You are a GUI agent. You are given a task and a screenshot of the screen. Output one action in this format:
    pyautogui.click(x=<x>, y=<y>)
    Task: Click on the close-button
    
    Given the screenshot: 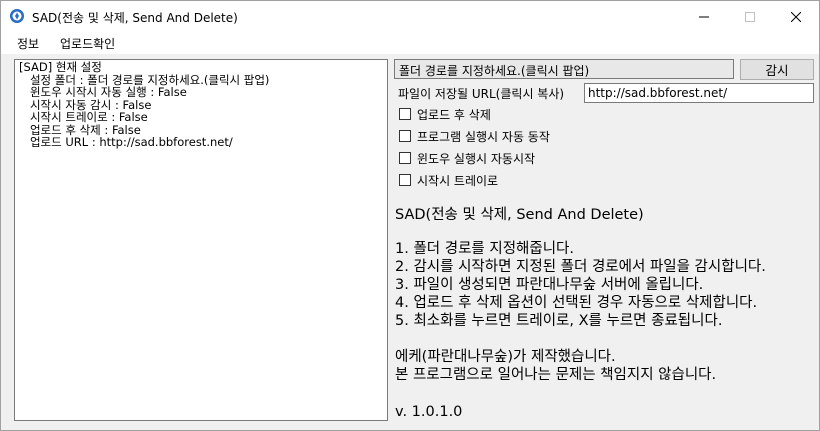 What is the action you would take?
    pyautogui.click(x=796, y=16)
    